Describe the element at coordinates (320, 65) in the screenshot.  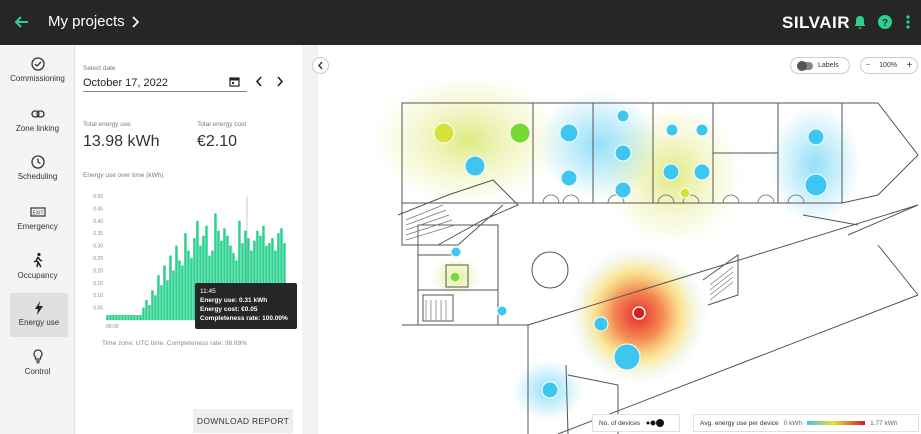
I see `collapse-panel-button` at that location.